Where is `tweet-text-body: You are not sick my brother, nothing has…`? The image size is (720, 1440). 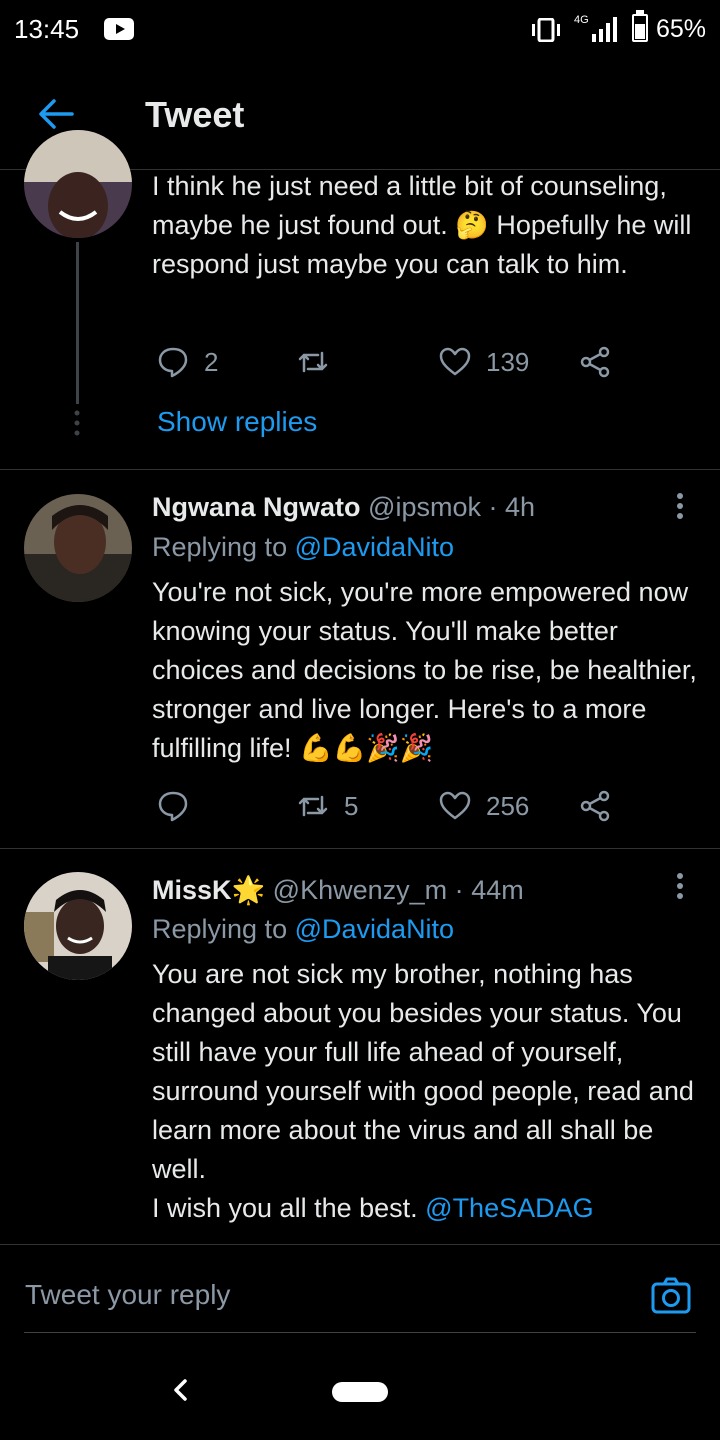
tweet-text-body: You are not sick my brother, nothing has… is located at coordinates (423, 1071).